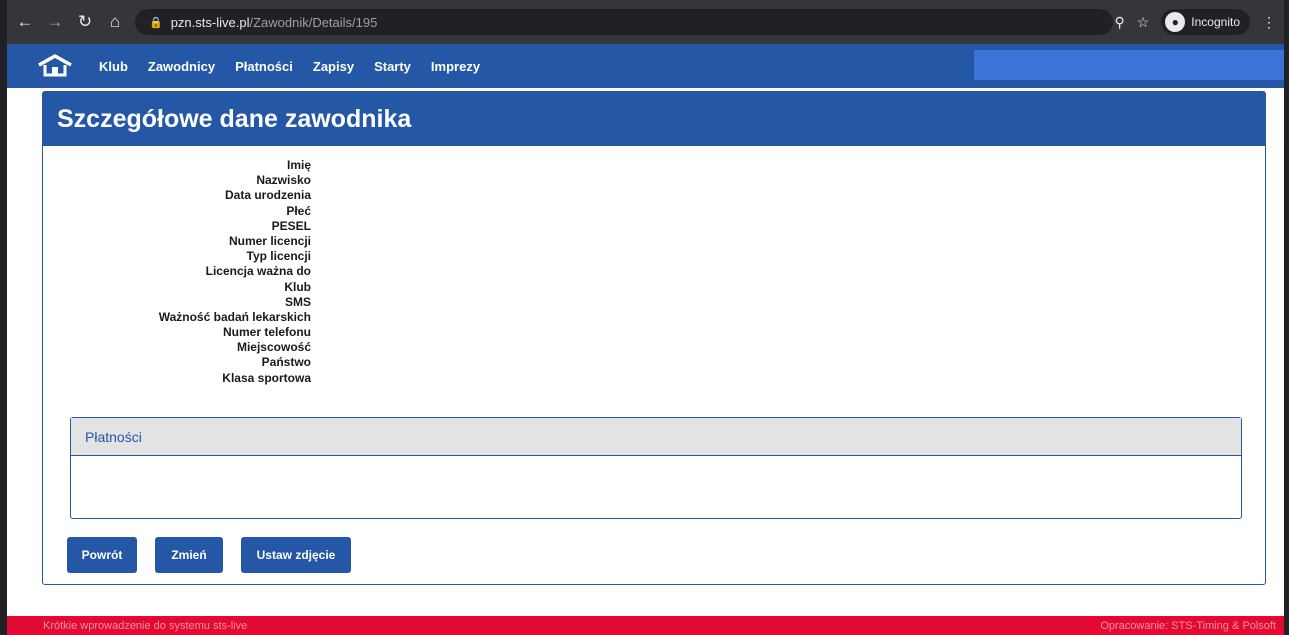 The image size is (1289, 635). I want to click on footer-credits: Opracowanie: STS-Timing & Polsoft, so click(1188, 625).